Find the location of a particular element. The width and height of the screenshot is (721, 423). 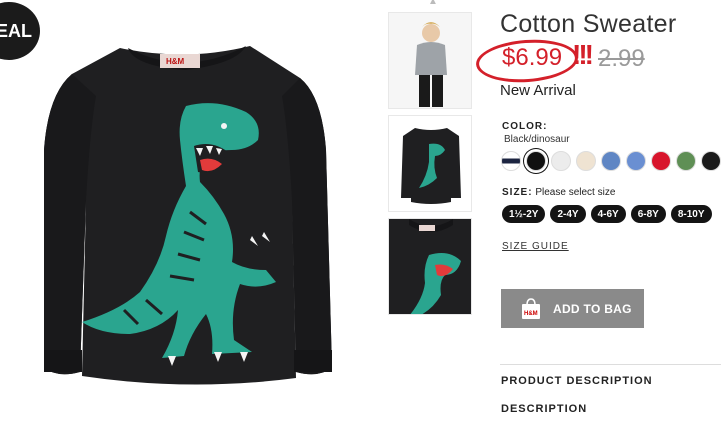

size-guide-link: SIZE GUIDE is located at coordinates (535, 246).